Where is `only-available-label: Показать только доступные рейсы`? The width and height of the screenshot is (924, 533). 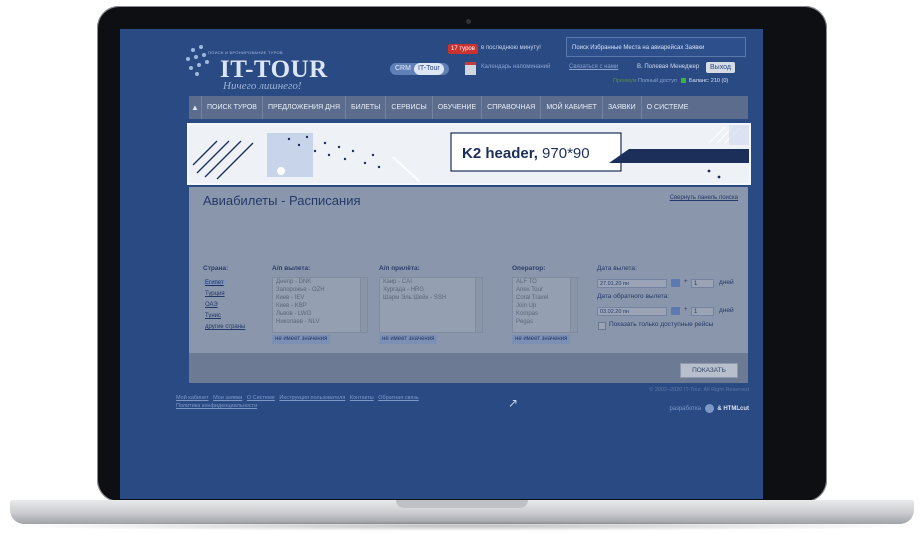
only-available-label: Показать только доступные рейсы is located at coordinates (661, 324).